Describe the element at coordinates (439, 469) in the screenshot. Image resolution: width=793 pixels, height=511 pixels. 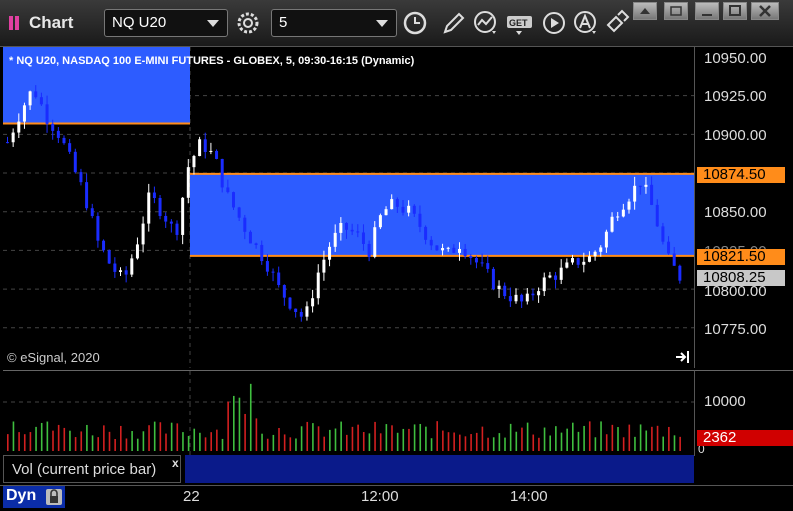
I see `volume-strip` at that location.